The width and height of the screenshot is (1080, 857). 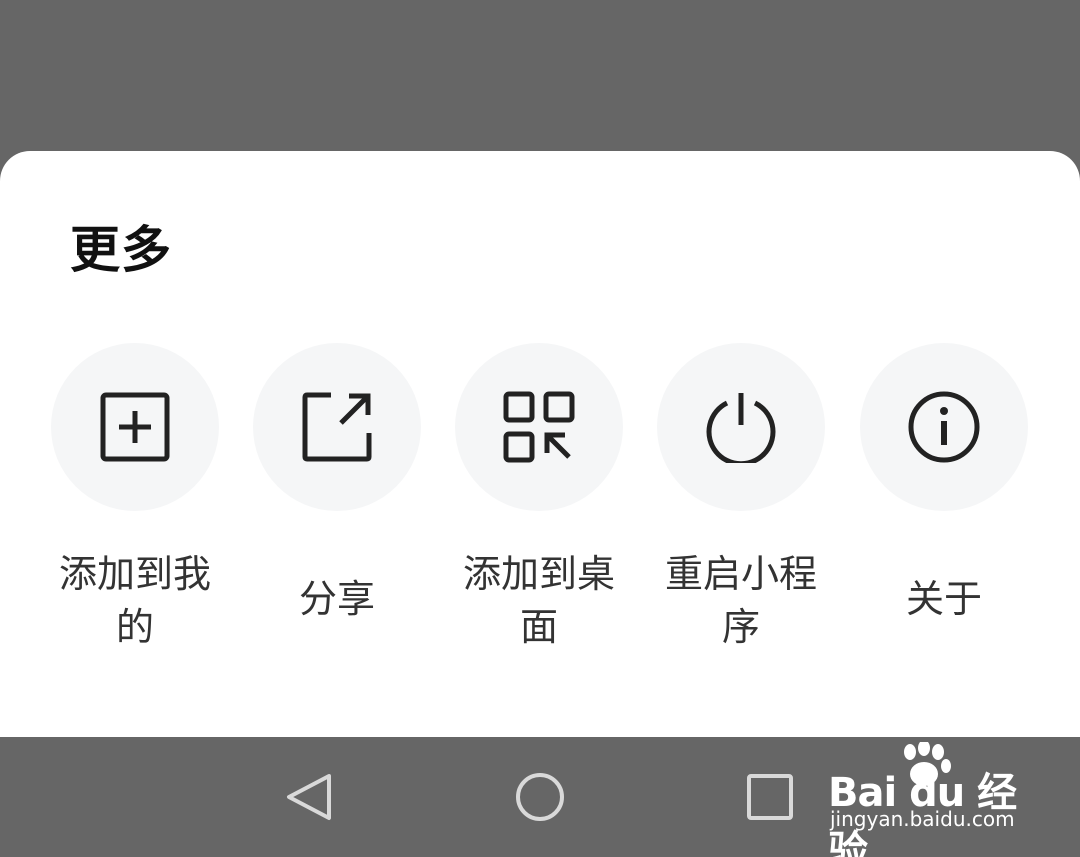 I want to click on power-icon, so click(x=741, y=428).